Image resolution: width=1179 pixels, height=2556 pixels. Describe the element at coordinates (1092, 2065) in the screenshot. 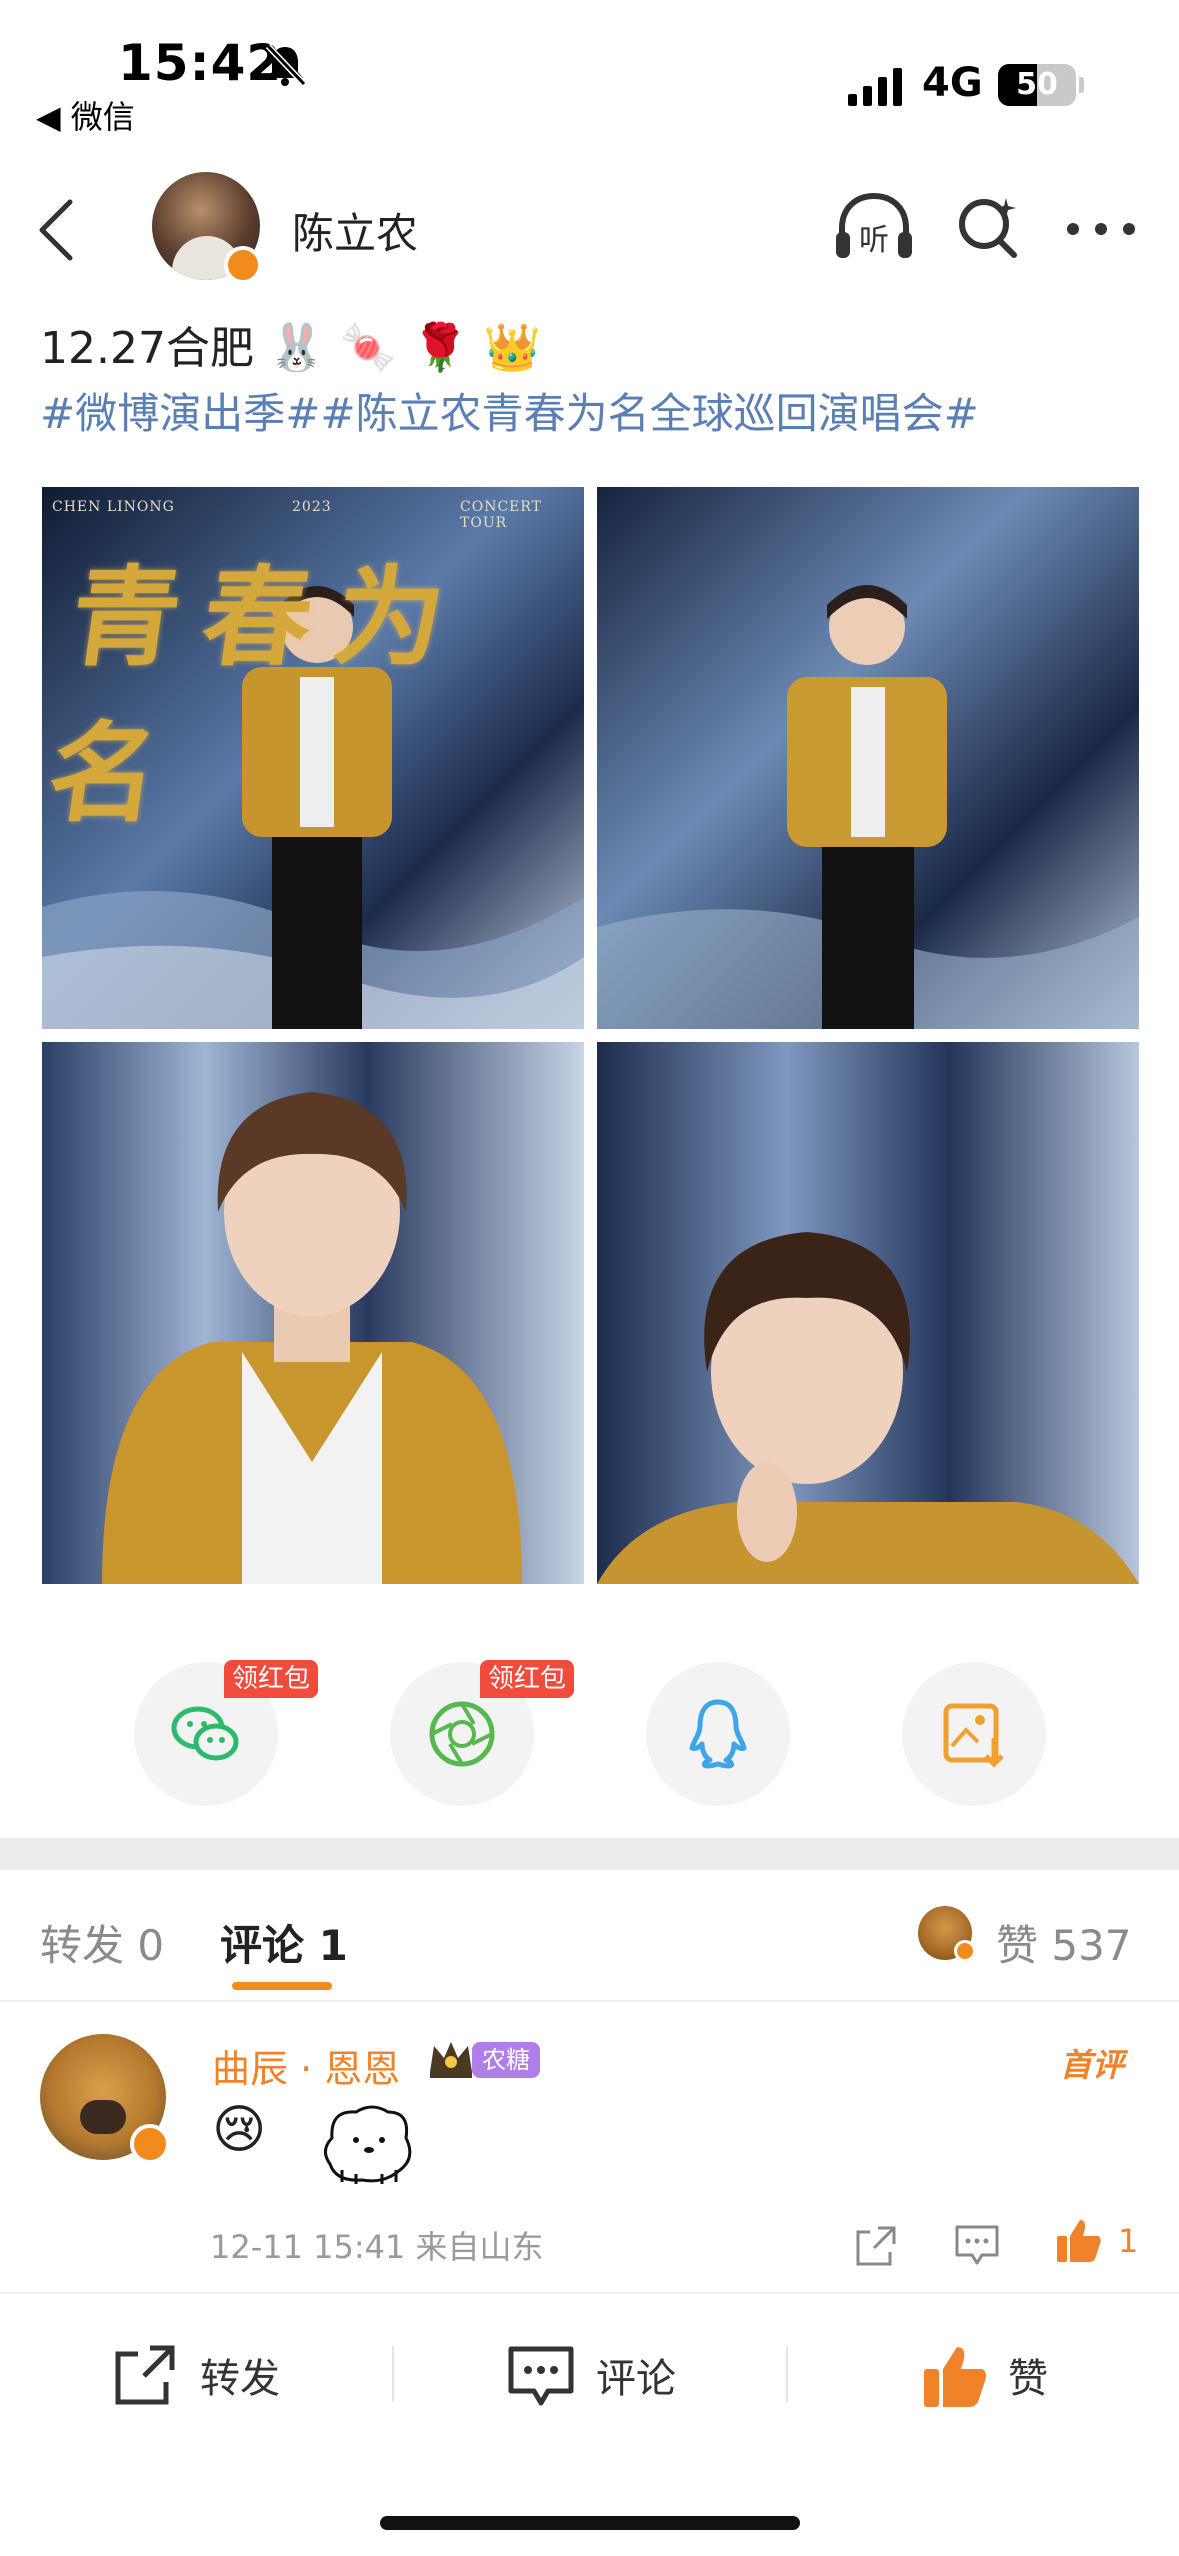

I see `first-comment-badge: 首评` at that location.